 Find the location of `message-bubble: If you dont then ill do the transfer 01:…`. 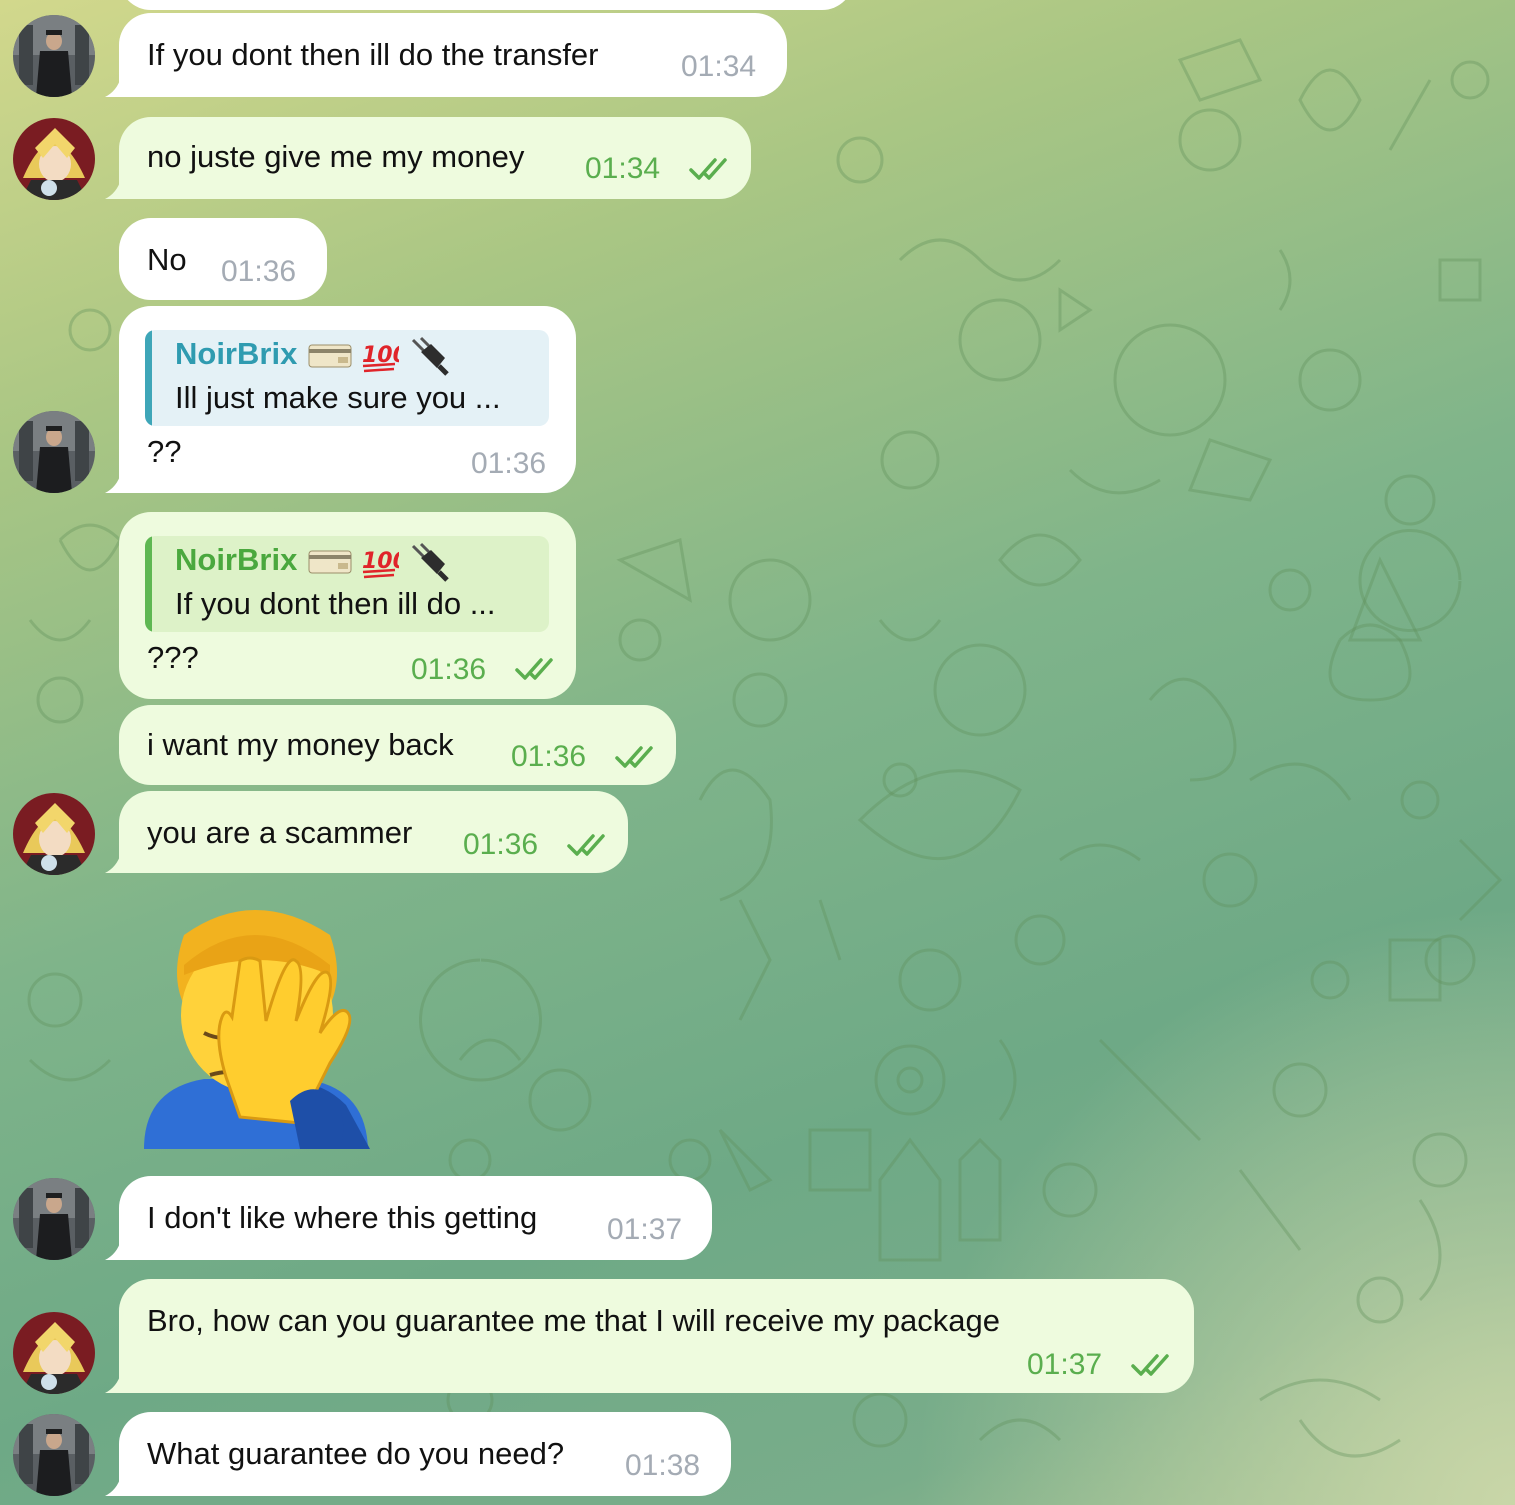

message-bubble: If you dont then ill do the transfer 01:… is located at coordinates (446, 55).